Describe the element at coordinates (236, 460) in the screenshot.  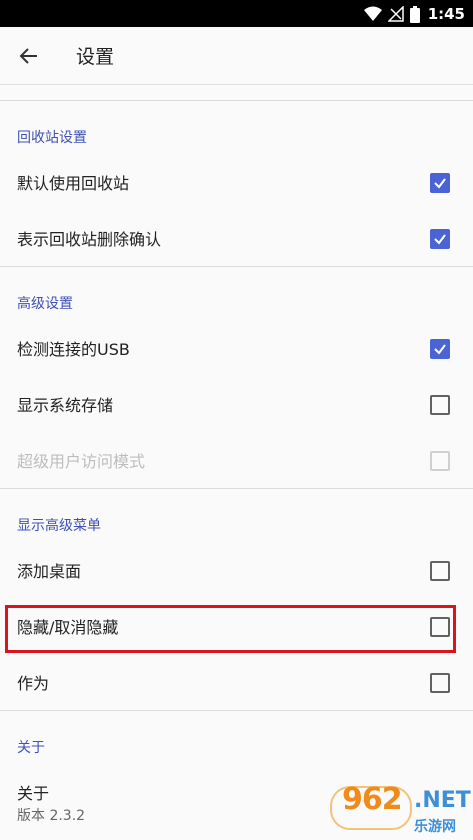
I see `setting-row-root-access: 超级用户访问模式` at that location.